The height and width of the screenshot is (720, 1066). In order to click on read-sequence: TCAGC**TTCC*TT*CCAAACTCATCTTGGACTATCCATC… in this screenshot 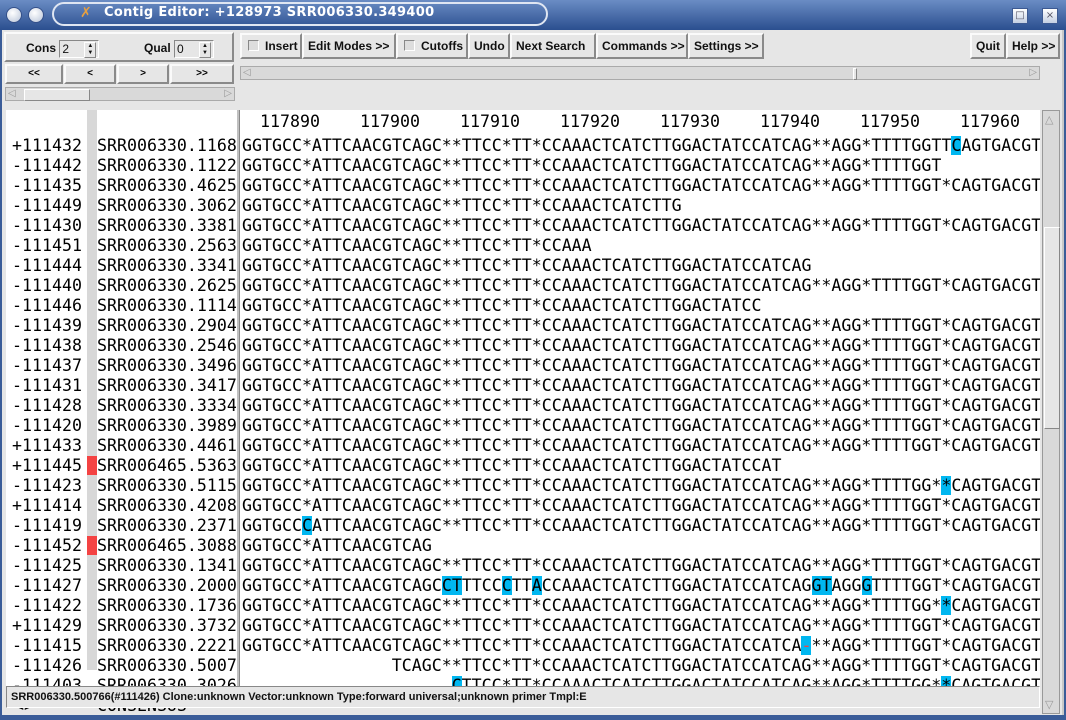, I will do `click(716, 666)`.